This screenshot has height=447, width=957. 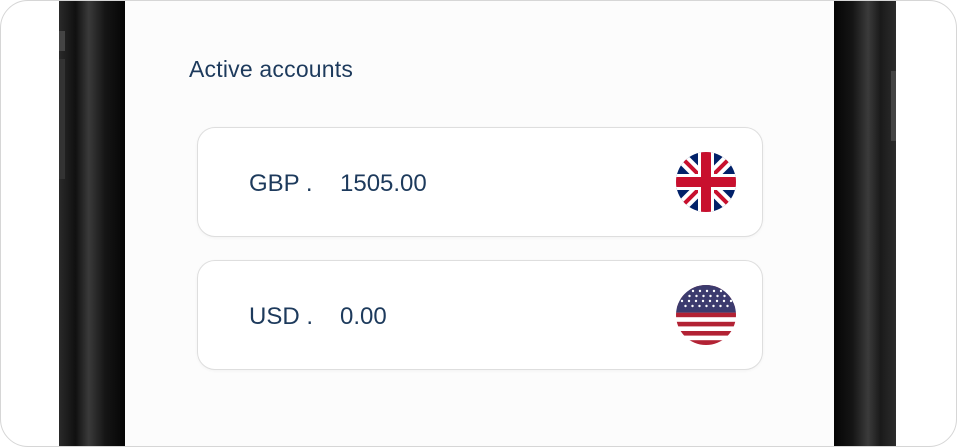 What do you see at coordinates (62, 119) in the screenshot?
I see `phone-volume-buttons` at bounding box center [62, 119].